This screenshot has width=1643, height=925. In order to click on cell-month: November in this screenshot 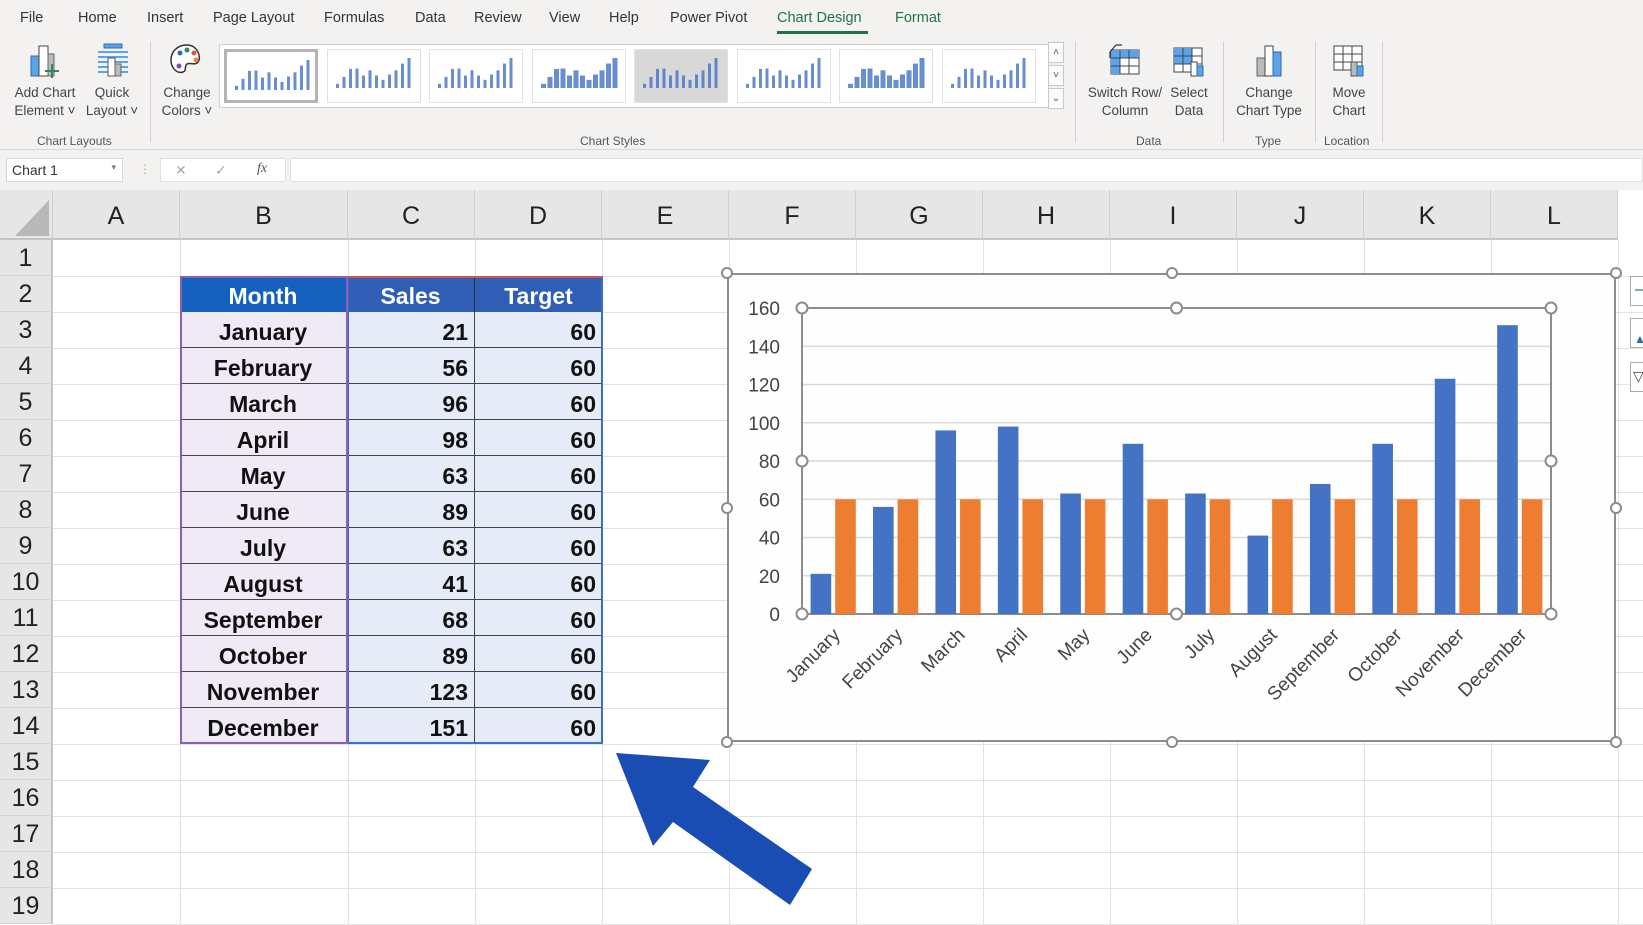, I will do `click(263, 690)`.